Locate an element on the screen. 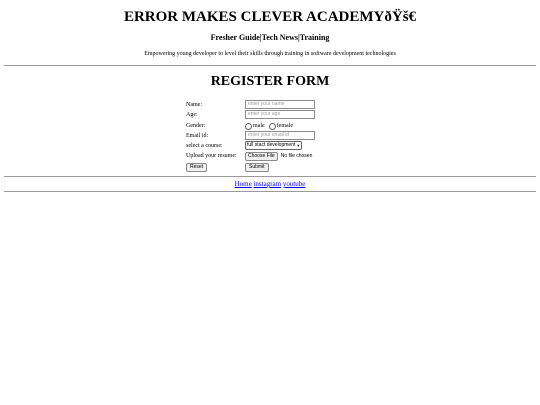 This screenshot has width=540, height=405. submit-button: Submit is located at coordinates (257, 167).